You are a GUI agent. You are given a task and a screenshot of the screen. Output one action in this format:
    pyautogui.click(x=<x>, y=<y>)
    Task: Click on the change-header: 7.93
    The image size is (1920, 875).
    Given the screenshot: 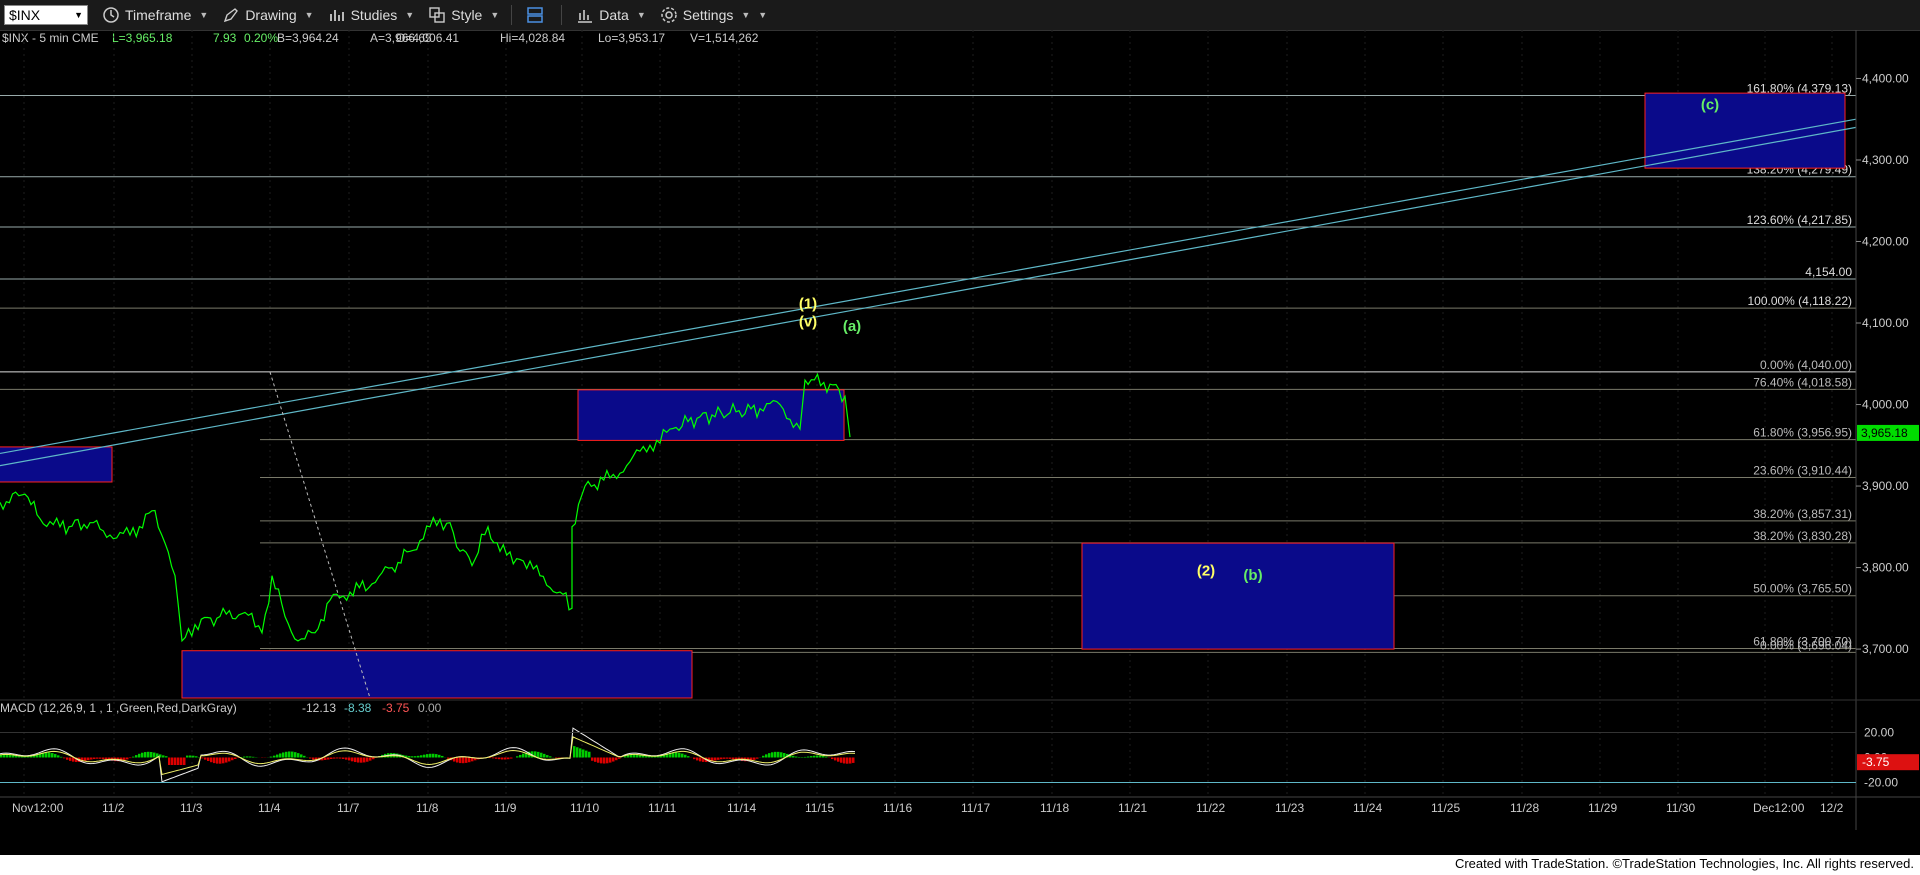 What is the action you would take?
    pyautogui.click(x=225, y=38)
    